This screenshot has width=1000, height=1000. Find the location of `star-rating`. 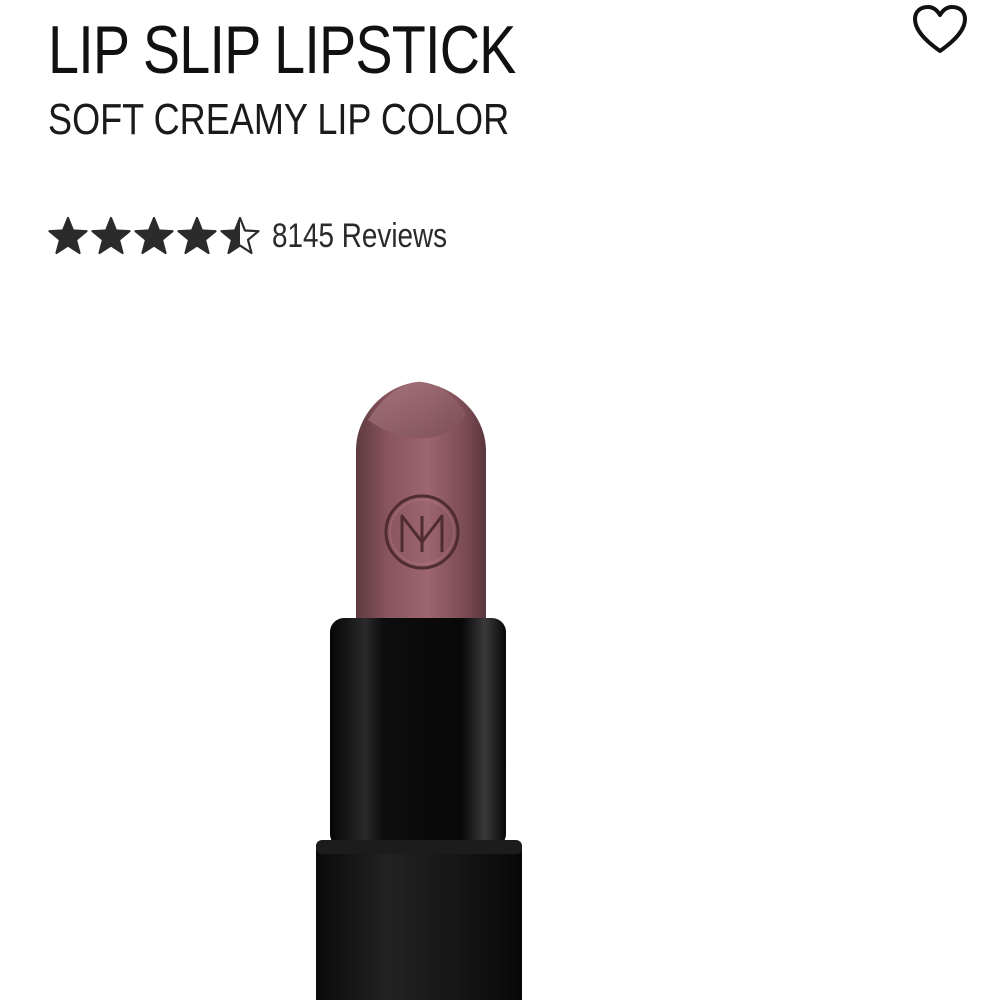

star-rating is located at coordinates (154, 236).